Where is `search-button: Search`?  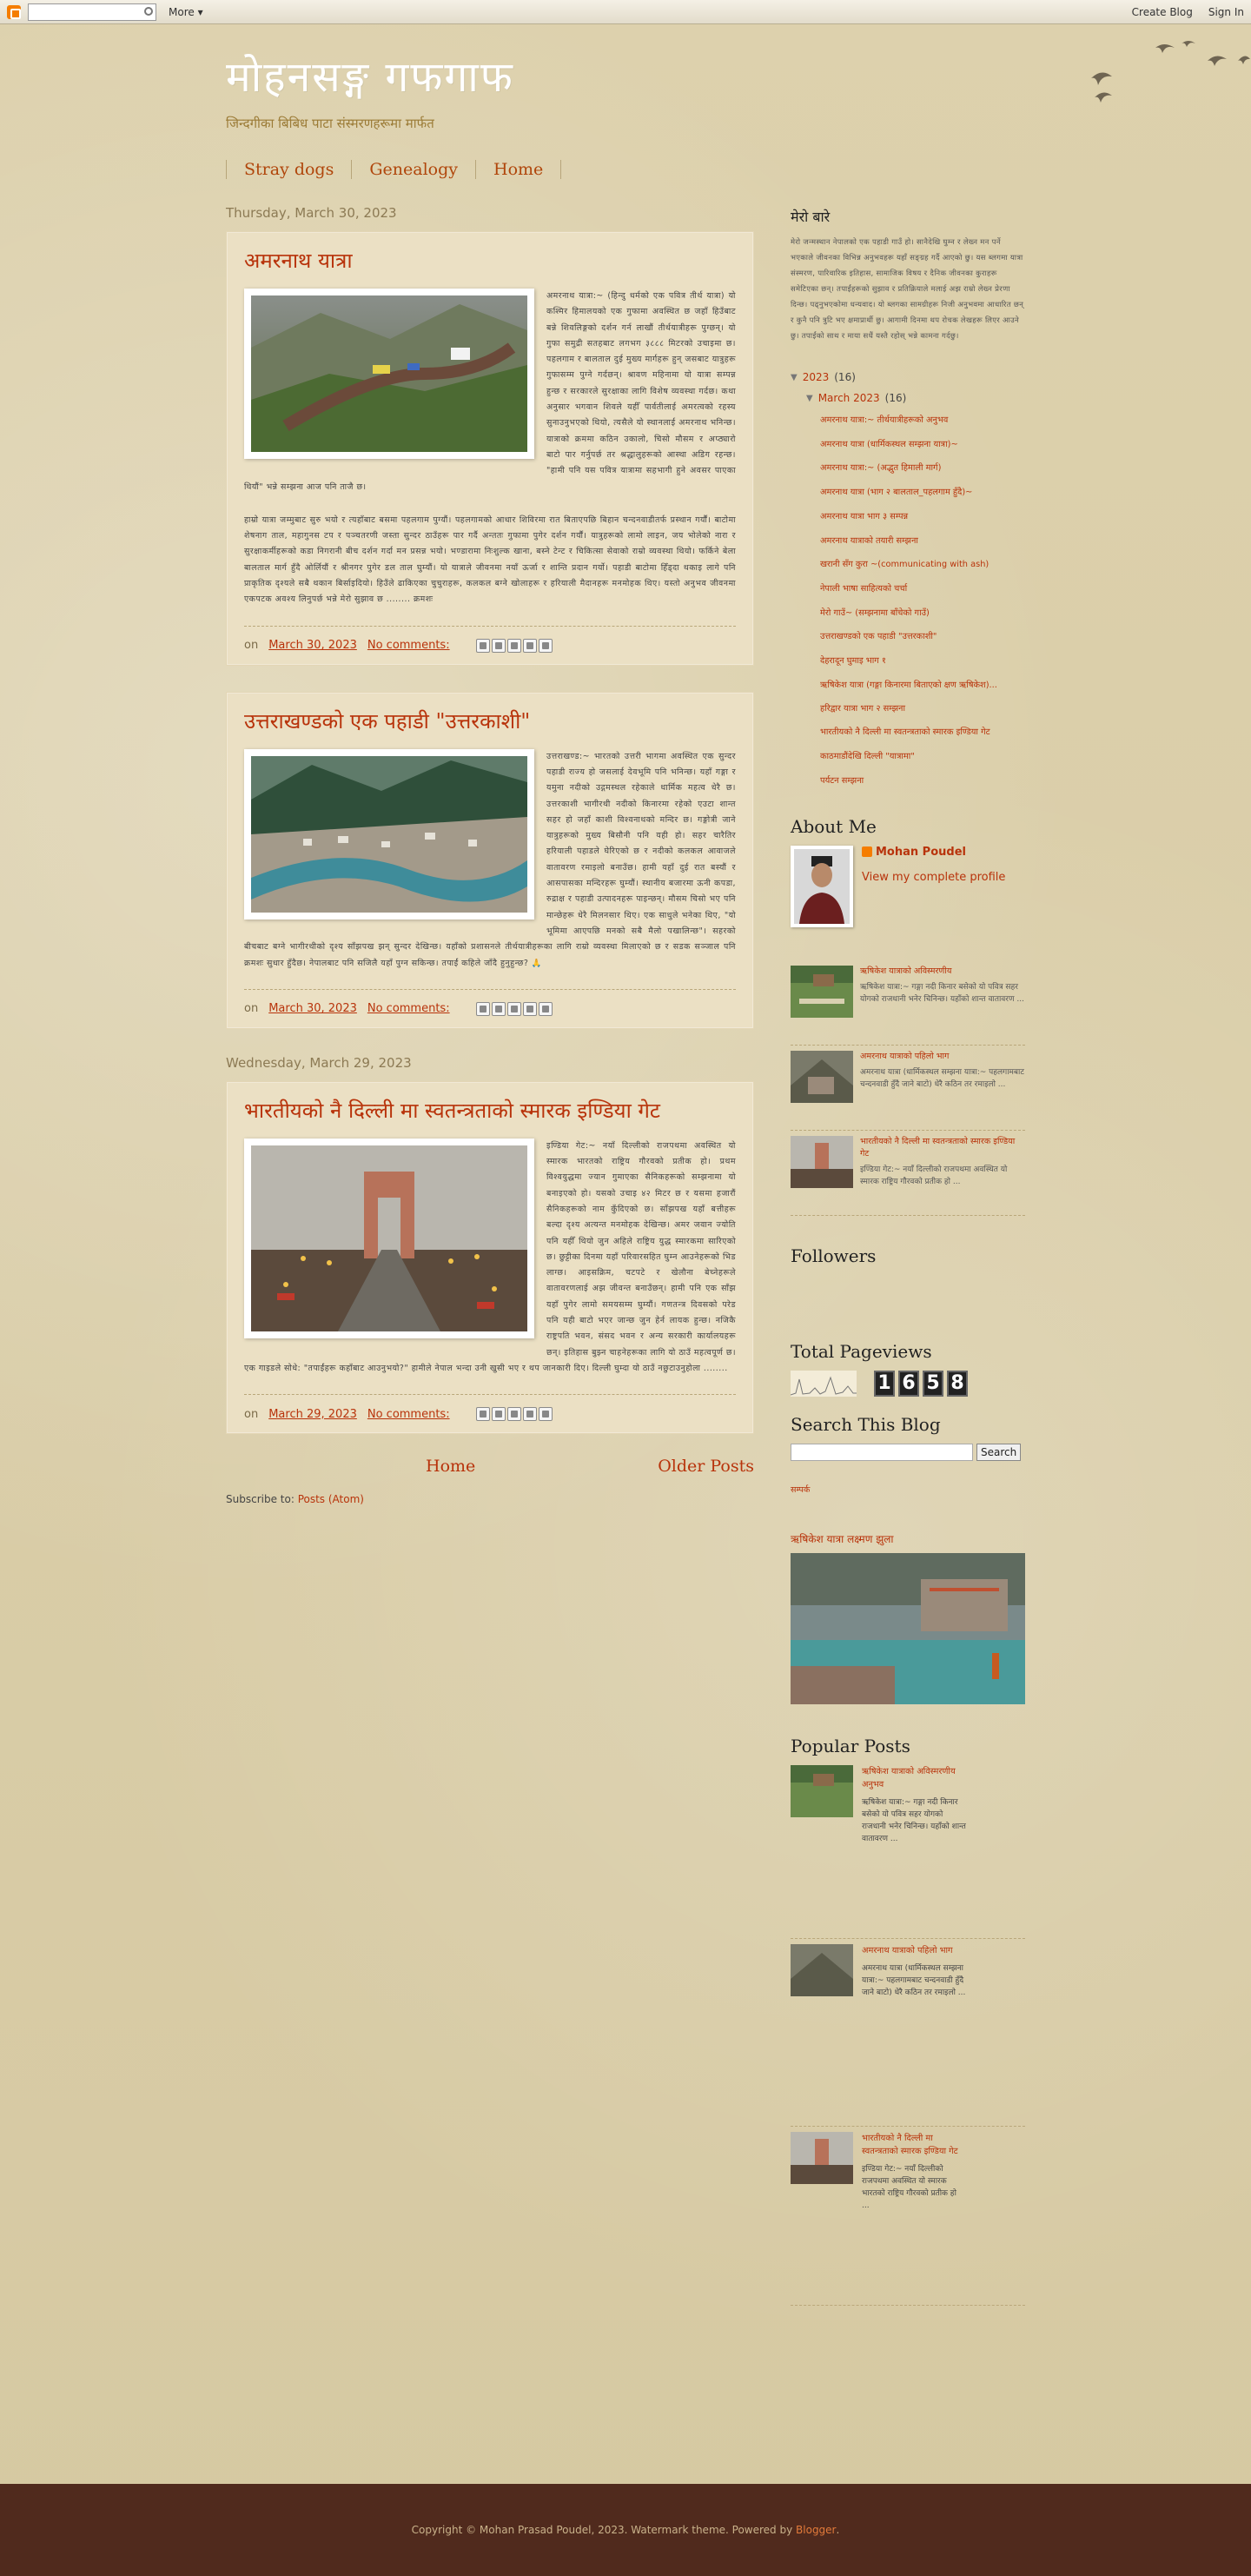
search-button: Search is located at coordinates (999, 1452).